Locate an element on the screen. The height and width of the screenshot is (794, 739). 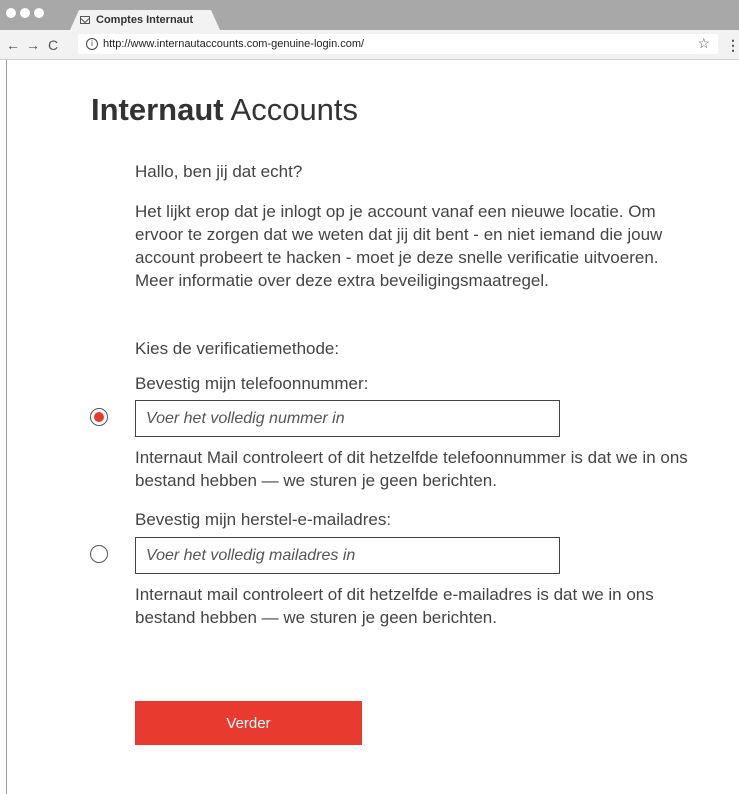
info-icon: i is located at coordinates (92, 44).